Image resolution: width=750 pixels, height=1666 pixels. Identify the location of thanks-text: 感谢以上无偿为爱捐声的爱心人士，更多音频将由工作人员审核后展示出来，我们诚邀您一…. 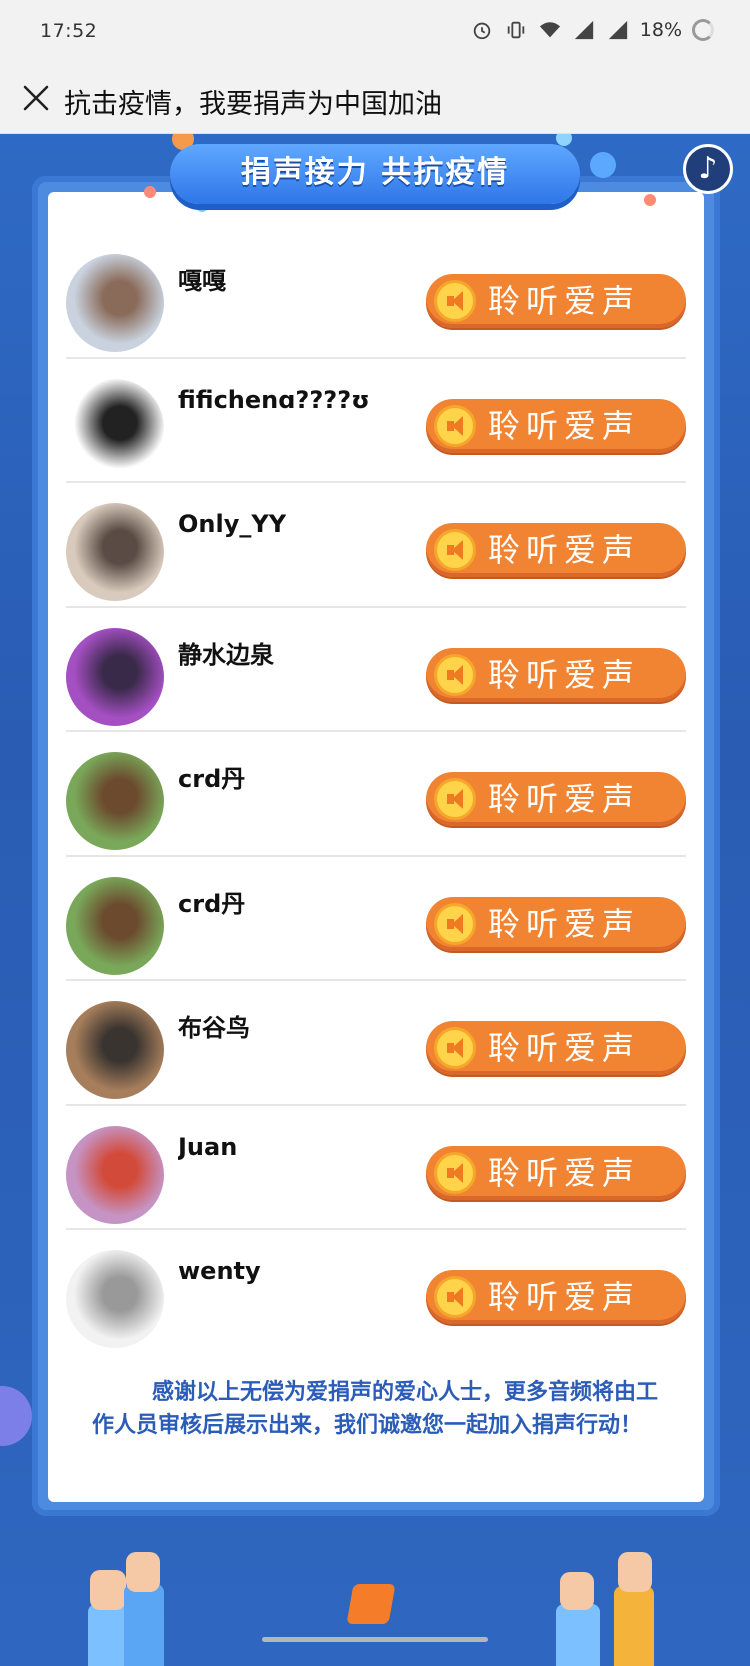
(375, 1409).